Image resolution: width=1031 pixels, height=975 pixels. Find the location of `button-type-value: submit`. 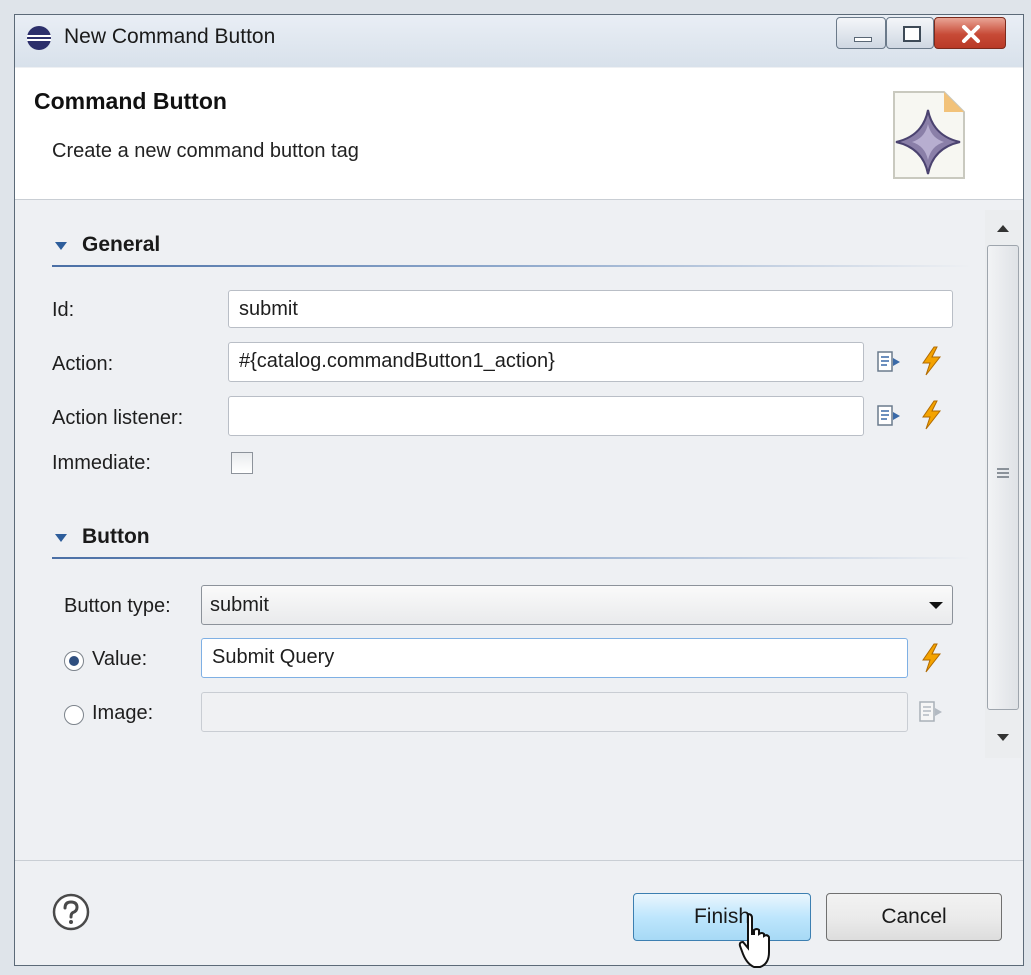

button-type-value: submit is located at coordinates (239, 605).